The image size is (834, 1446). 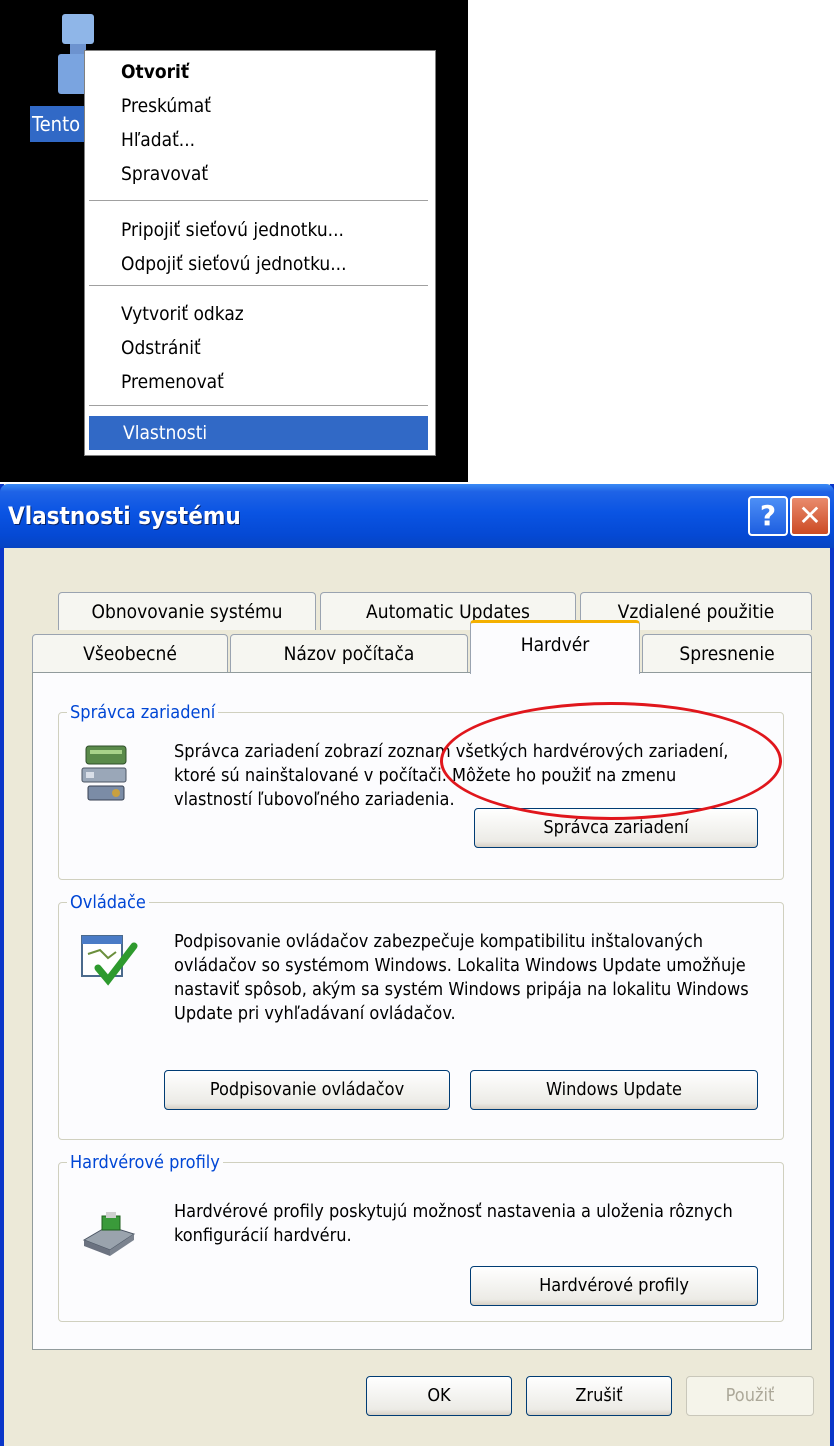 I want to click on hardware-profiles-legend: Hardvérové profily, so click(x=145, y=1162).